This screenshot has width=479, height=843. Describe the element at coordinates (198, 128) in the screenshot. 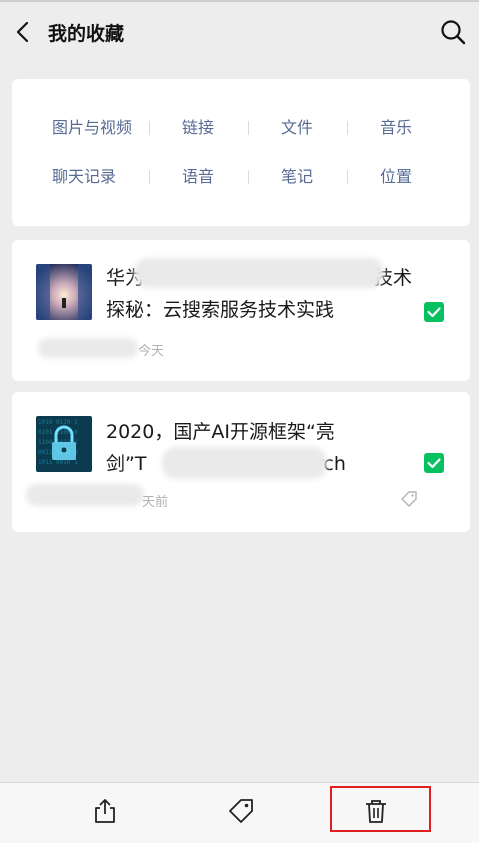

I see `category-links: 链接` at that location.